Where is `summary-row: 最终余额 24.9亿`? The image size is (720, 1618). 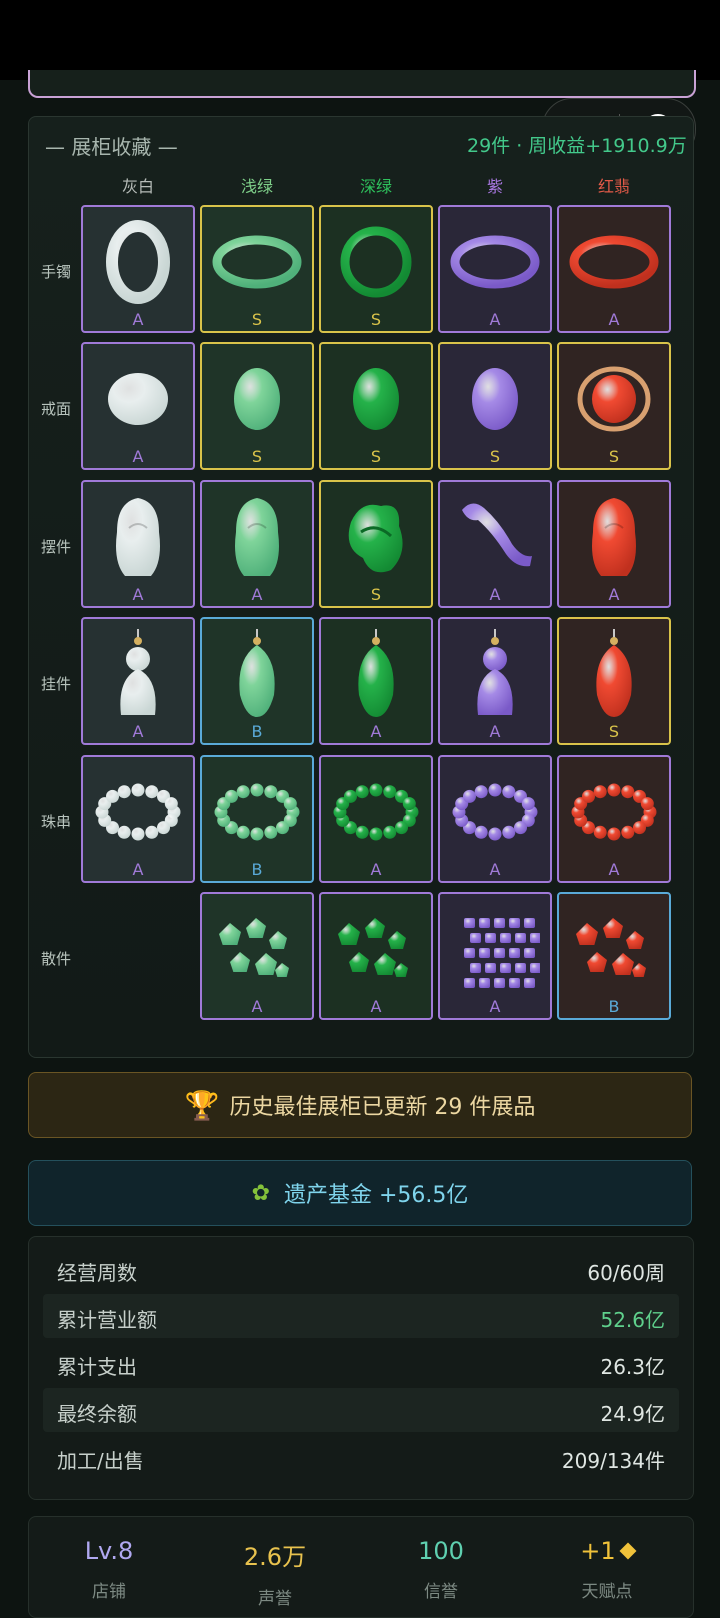
summary-row: 最终余额 24.9亿 is located at coordinates (361, 1410).